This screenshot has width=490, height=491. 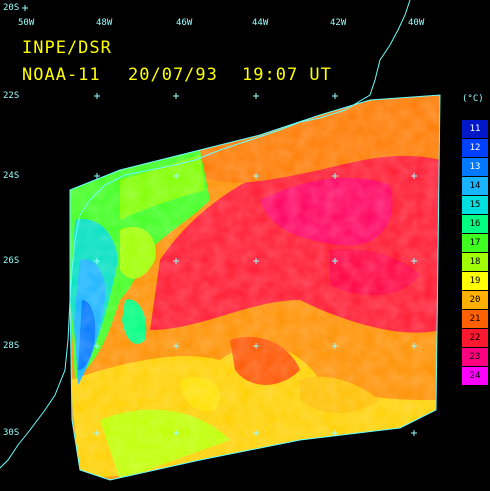 I want to click on legend-unit: (°C), so click(x=473, y=99).